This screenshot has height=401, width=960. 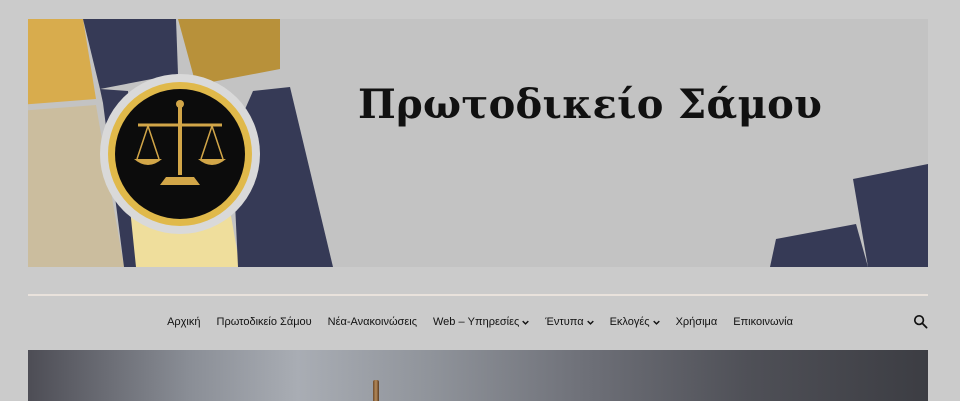 What do you see at coordinates (229, 52) in the screenshot?
I see `tile-gold-top-right` at bounding box center [229, 52].